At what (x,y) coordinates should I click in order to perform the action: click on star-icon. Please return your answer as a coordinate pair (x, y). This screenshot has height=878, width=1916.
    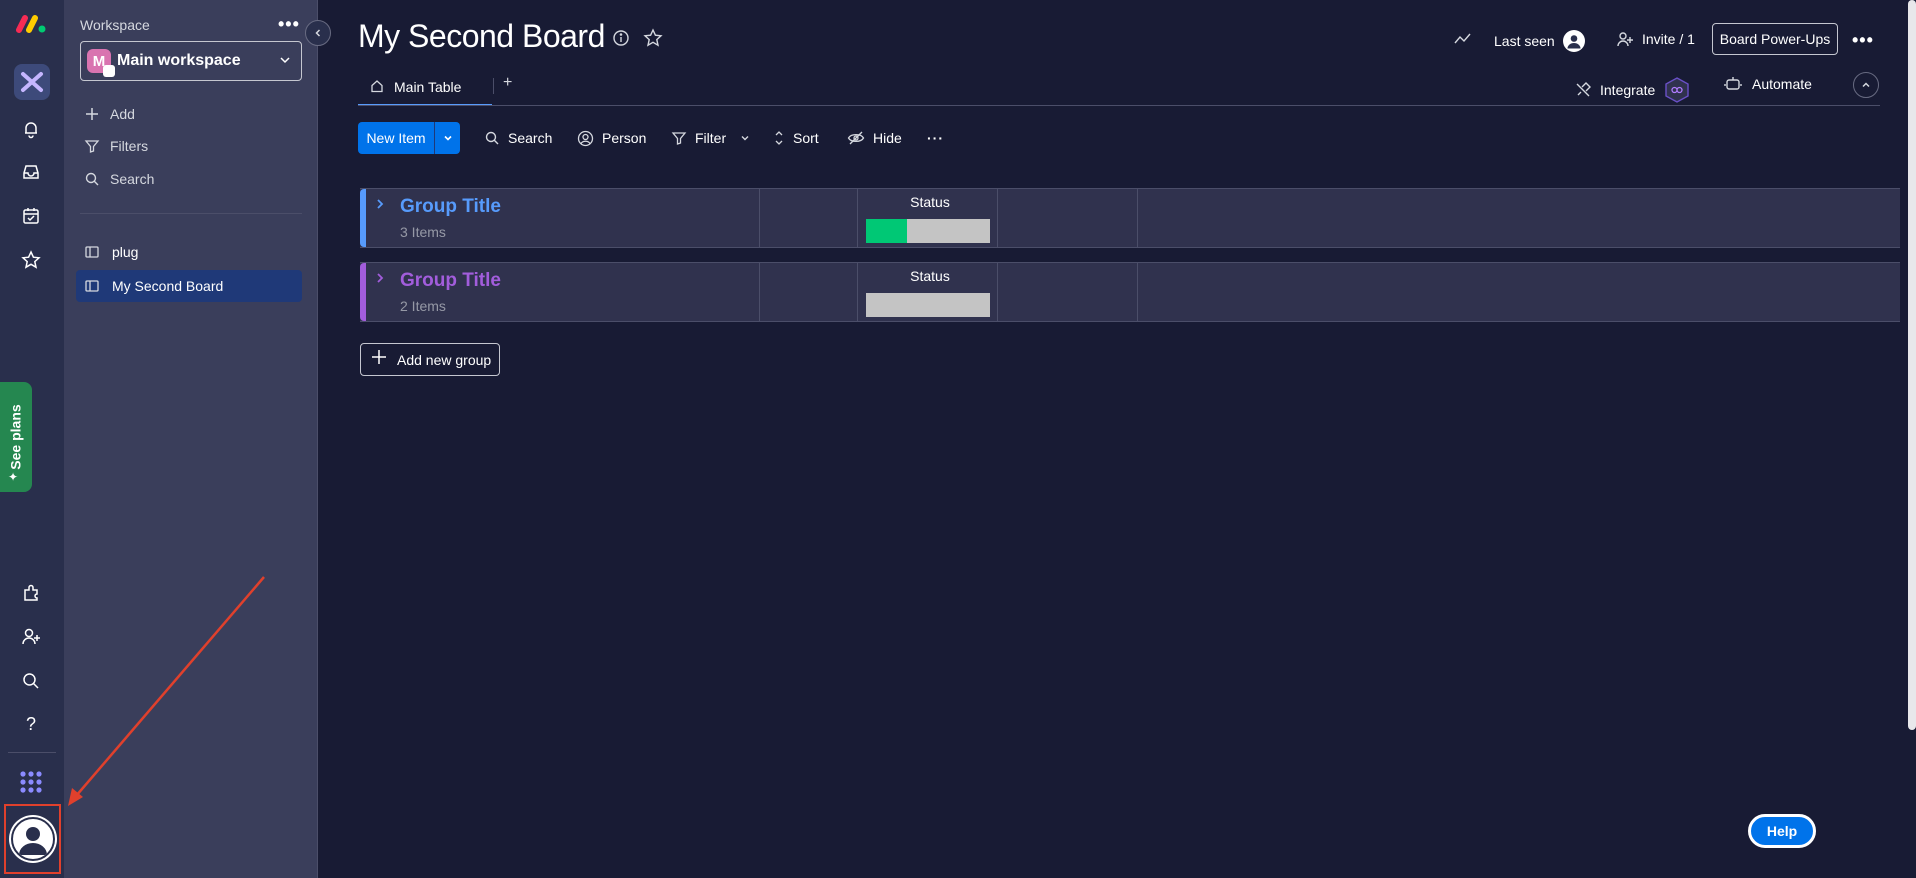
    Looking at the image, I should click on (653, 38).